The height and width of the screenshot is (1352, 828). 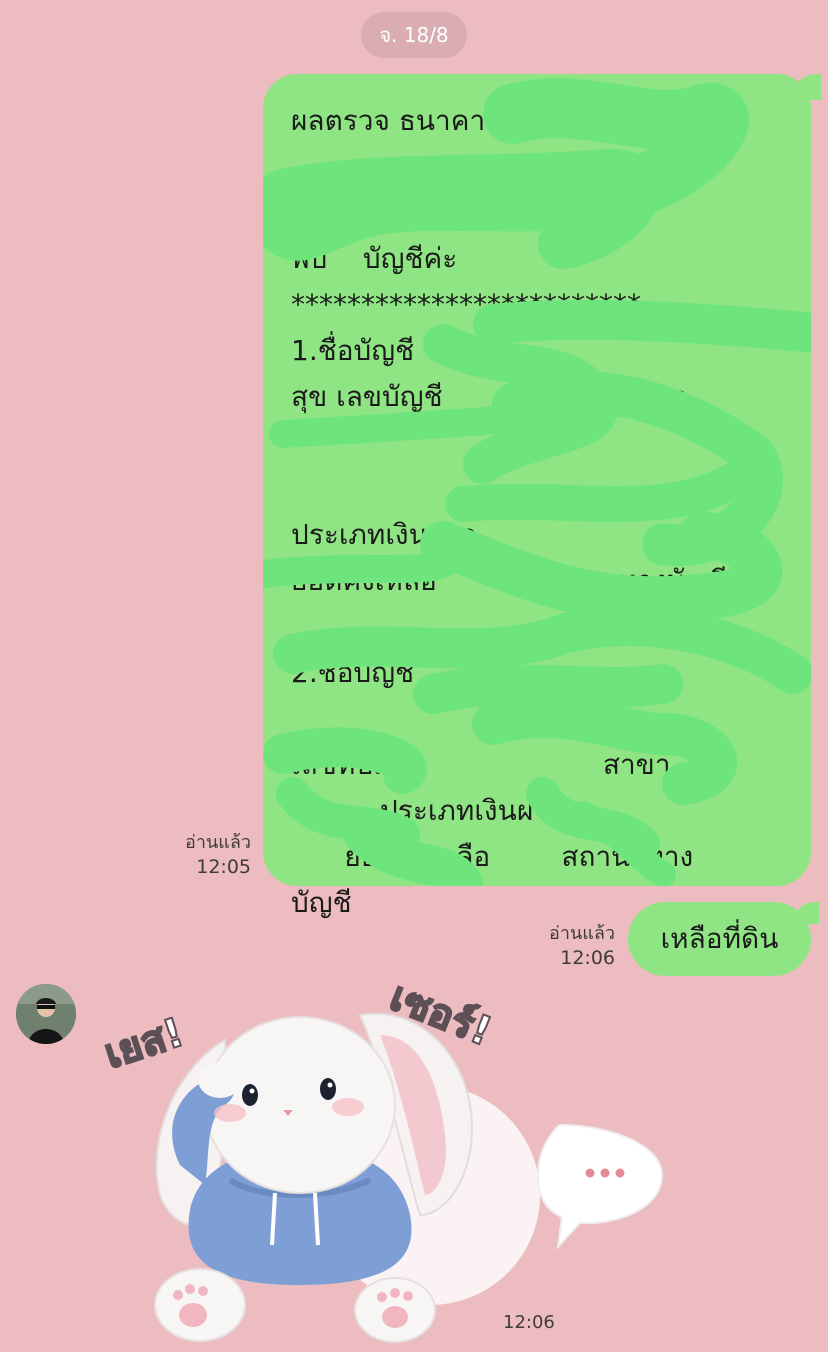 I want to click on sticker-time: 12:06, so click(x=529, y=1322).